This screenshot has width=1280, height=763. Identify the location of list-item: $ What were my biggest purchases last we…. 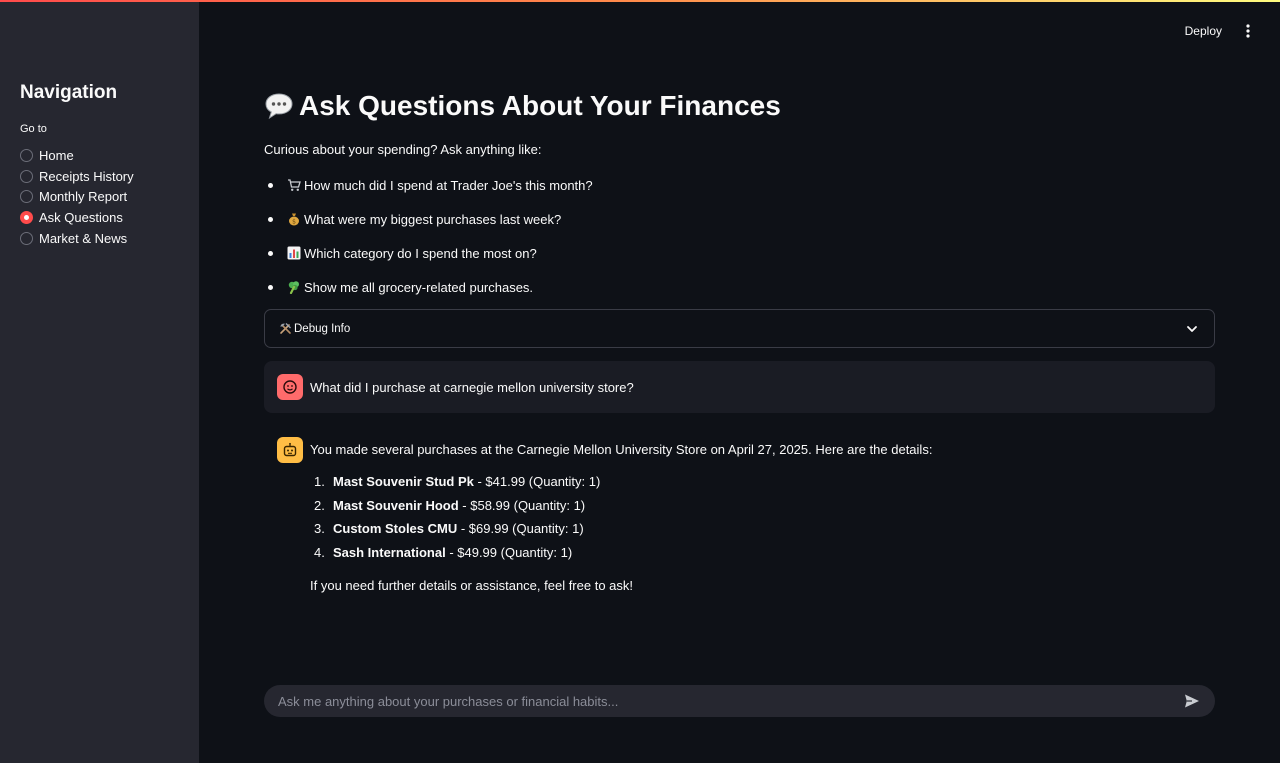
(614, 219).